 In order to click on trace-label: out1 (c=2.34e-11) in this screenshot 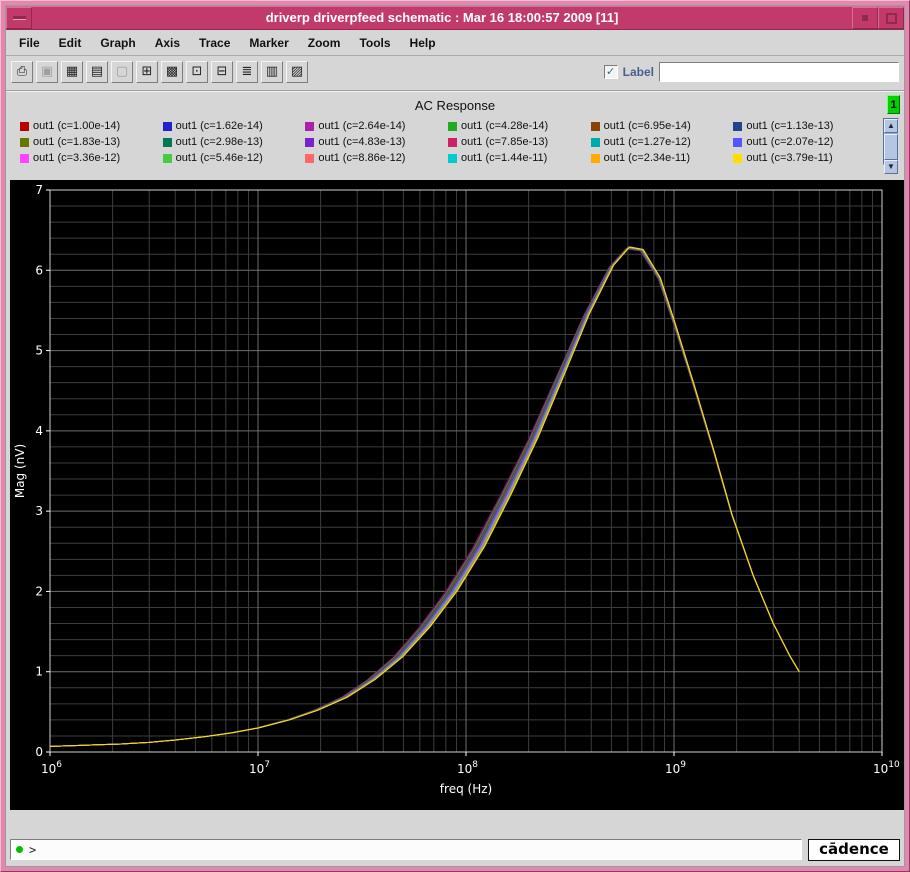, I will do `click(646, 158)`.